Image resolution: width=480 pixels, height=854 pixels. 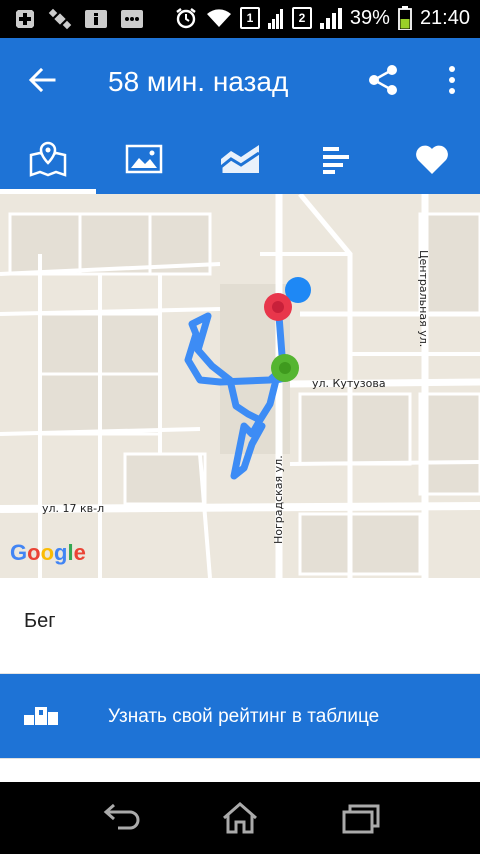 What do you see at coordinates (384, 80) in the screenshot?
I see `share-icon` at bounding box center [384, 80].